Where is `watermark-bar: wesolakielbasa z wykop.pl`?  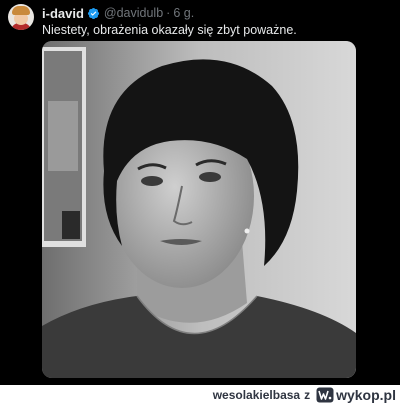 watermark-bar: wesolakielbasa z wykop.pl is located at coordinates (200, 394).